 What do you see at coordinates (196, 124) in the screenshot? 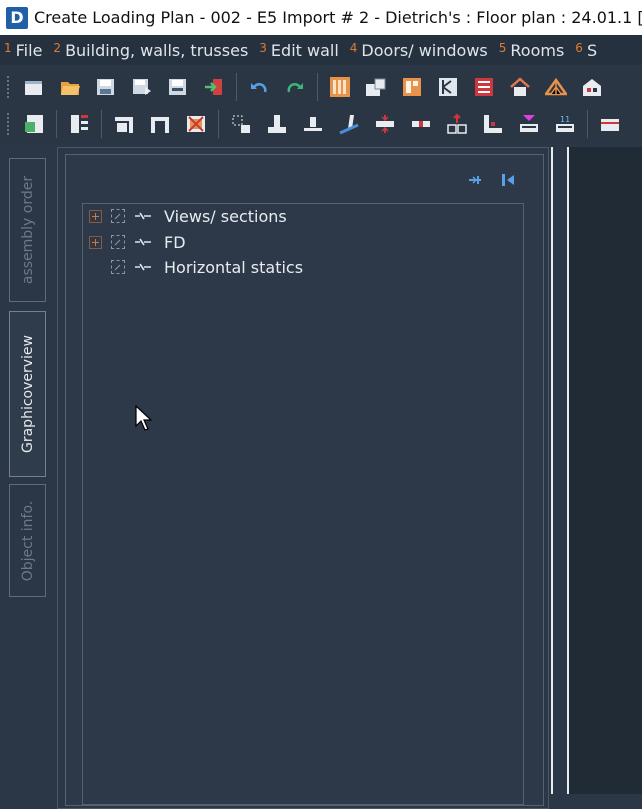
I see `delete-opening-icon` at bounding box center [196, 124].